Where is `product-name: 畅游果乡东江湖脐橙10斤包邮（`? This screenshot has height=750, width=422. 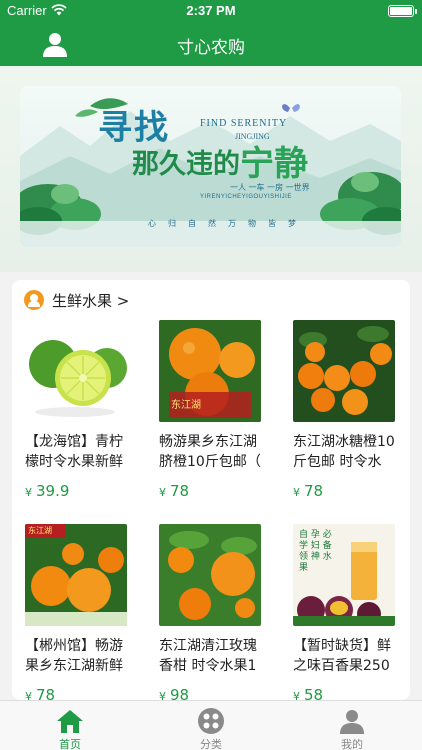 product-name: 畅游果乡东江湖脐橙10斤包邮（ is located at coordinates (210, 452).